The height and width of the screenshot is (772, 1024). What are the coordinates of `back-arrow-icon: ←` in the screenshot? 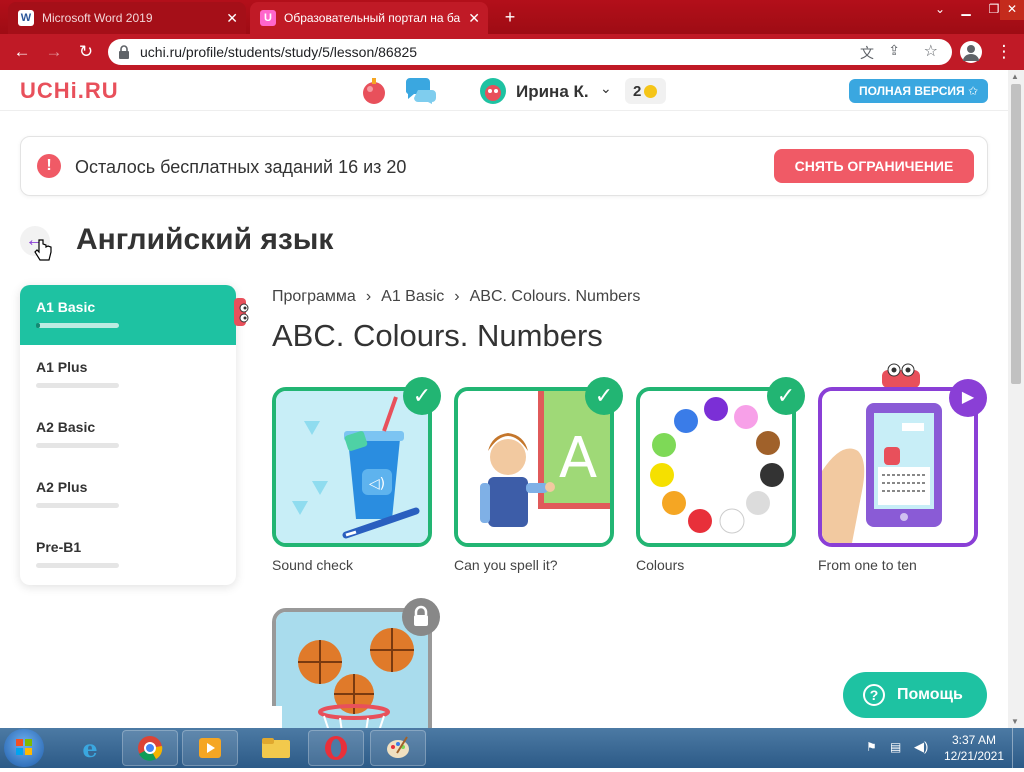 It's located at (22, 52).